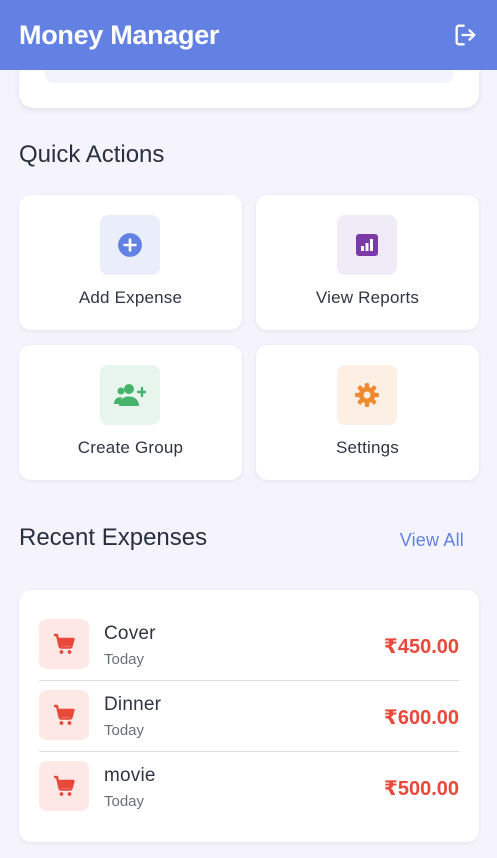 Image resolution: width=497 pixels, height=858 pixels. I want to click on settings-icon-box, so click(367, 395).